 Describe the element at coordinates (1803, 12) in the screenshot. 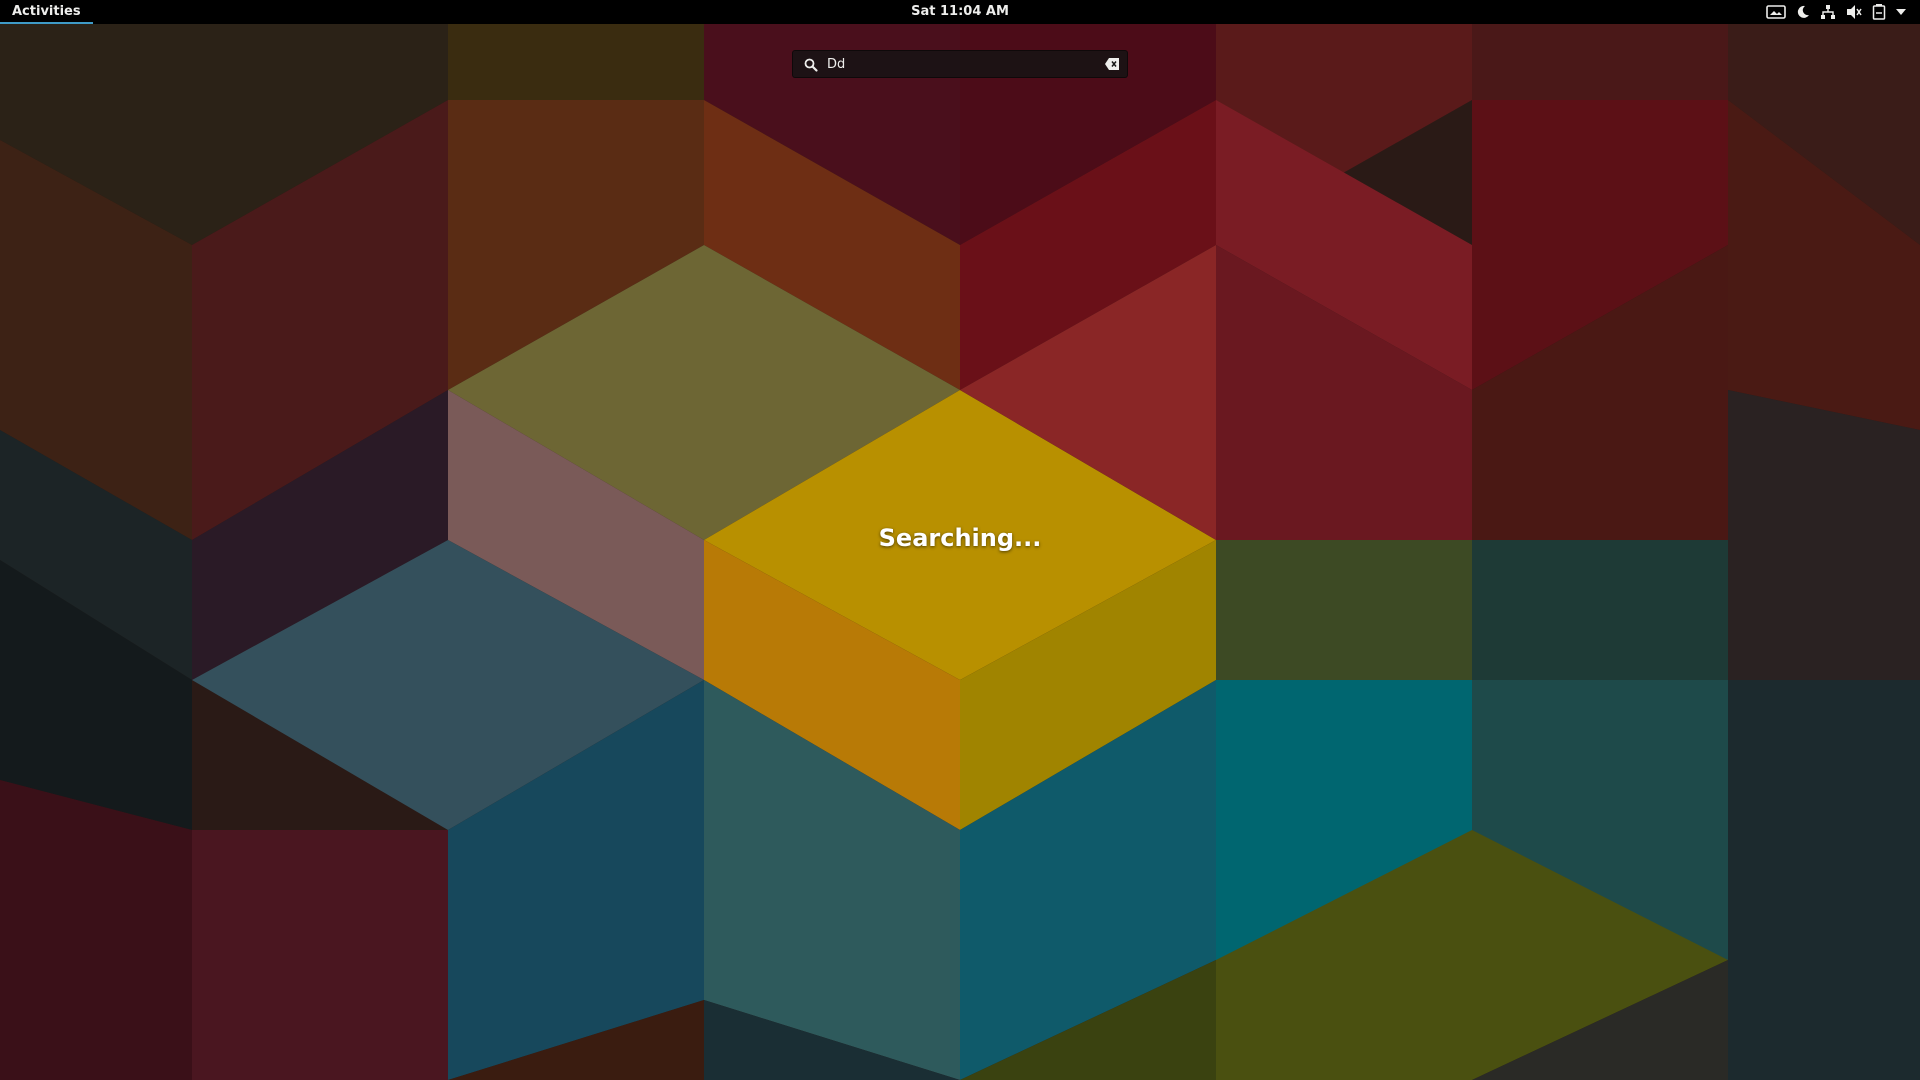

I see `night-light-icon` at that location.